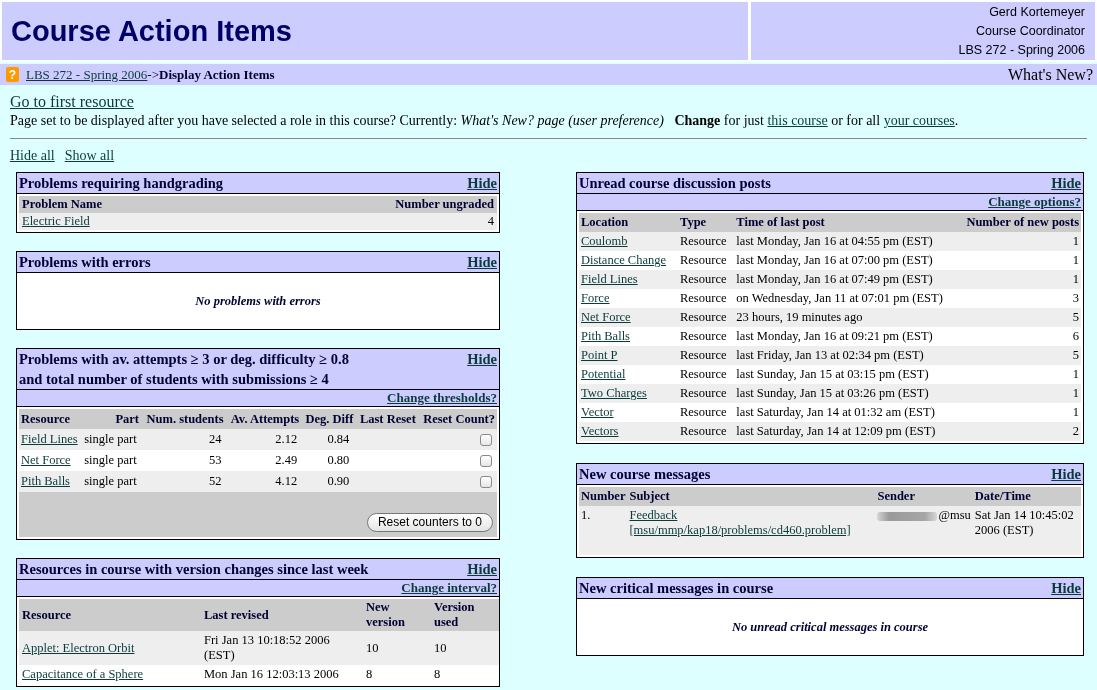 The height and width of the screenshot is (690, 1097). Describe the element at coordinates (151, 31) in the screenshot. I see `page-title: Course Action Items` at that location.